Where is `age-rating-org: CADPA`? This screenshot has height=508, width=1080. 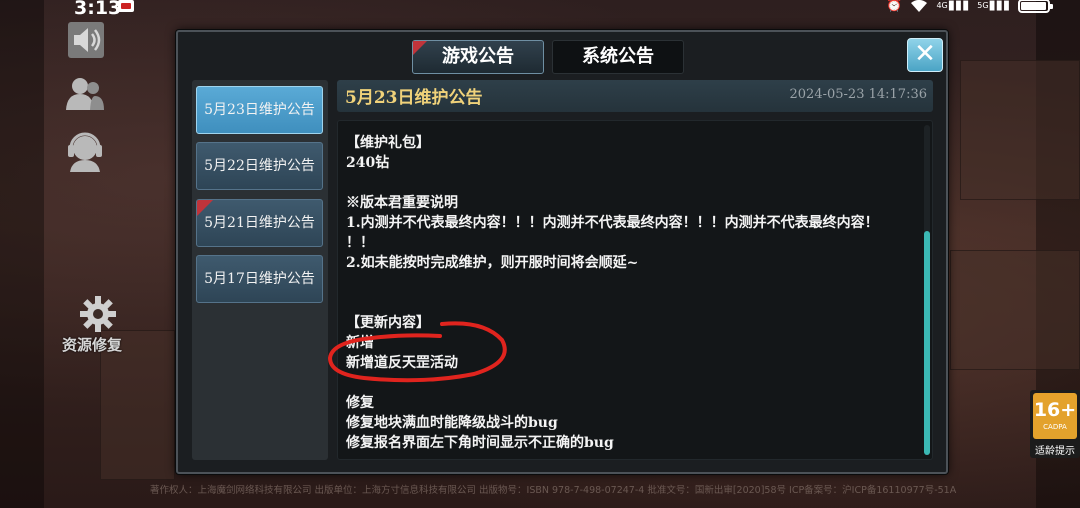
age-rating-org: CADPA is located at coordinates (1055, 427).